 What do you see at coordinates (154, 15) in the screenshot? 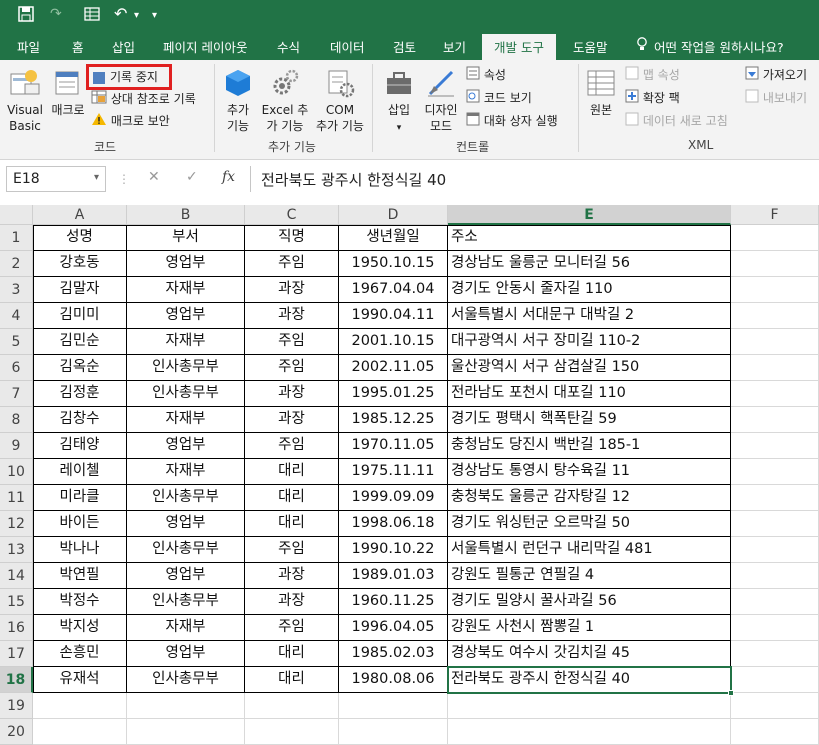
I see `customize-qat-button: ▾` at bounding box center [154, 15].